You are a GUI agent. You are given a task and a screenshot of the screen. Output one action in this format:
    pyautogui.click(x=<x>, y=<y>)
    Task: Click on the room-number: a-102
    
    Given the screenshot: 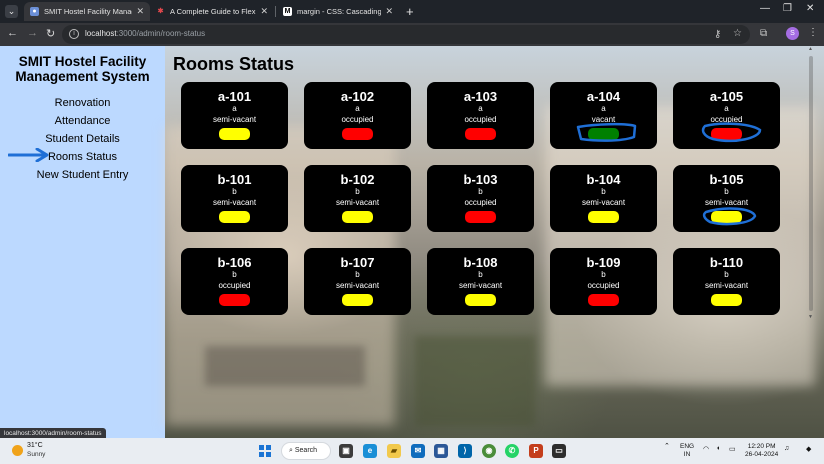 What is the action you would take?
    pyautogui.click(x=357, y=96)
    